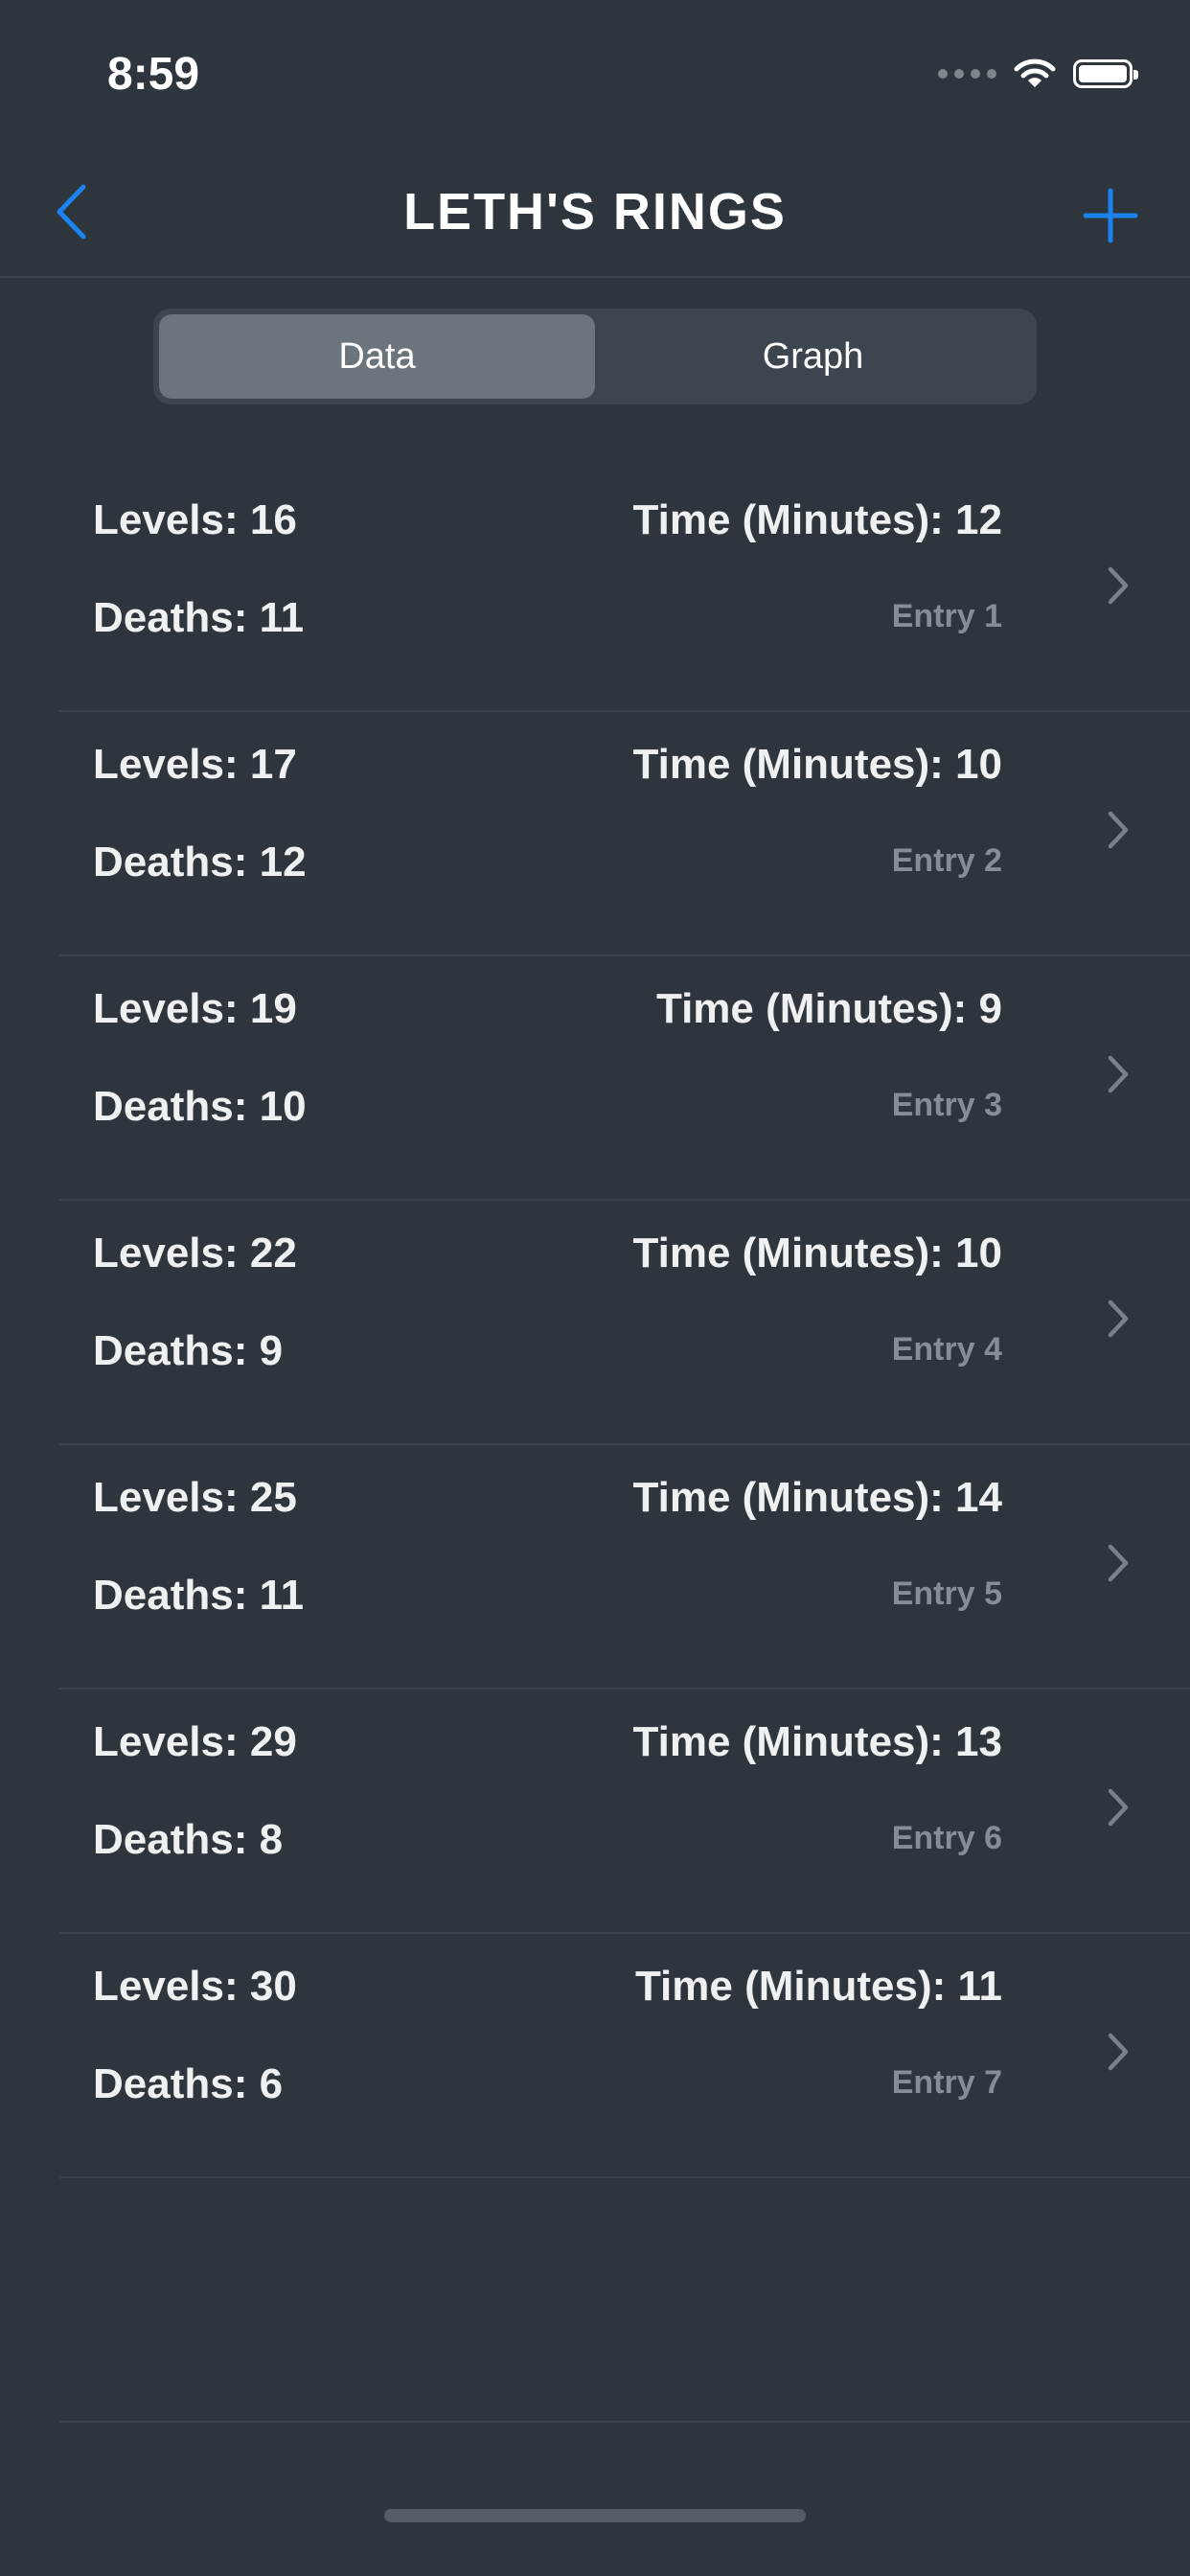 This screenshot has height=2576, width=1190. I want to click on deaths-label: Deaths: 9, so click(189, 1350).